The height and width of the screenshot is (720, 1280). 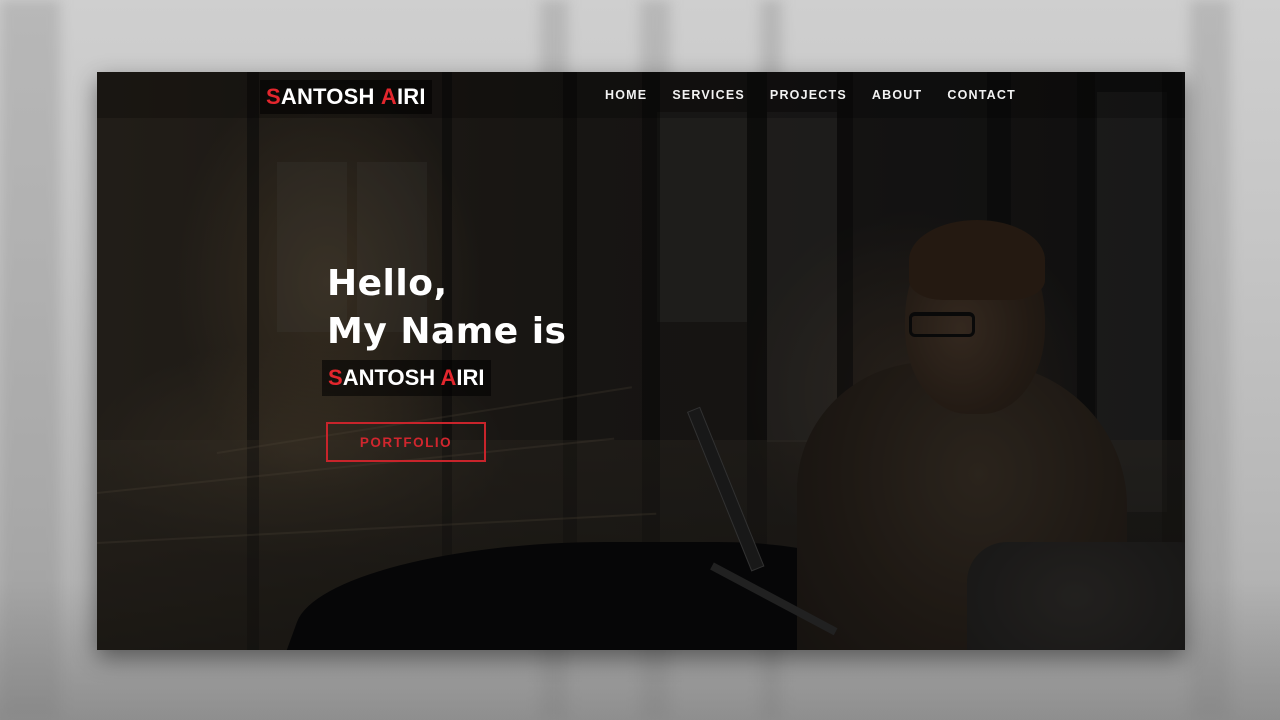 I want to click on hero-name-text-first: ANTOSH, so click(x=391, y=377).